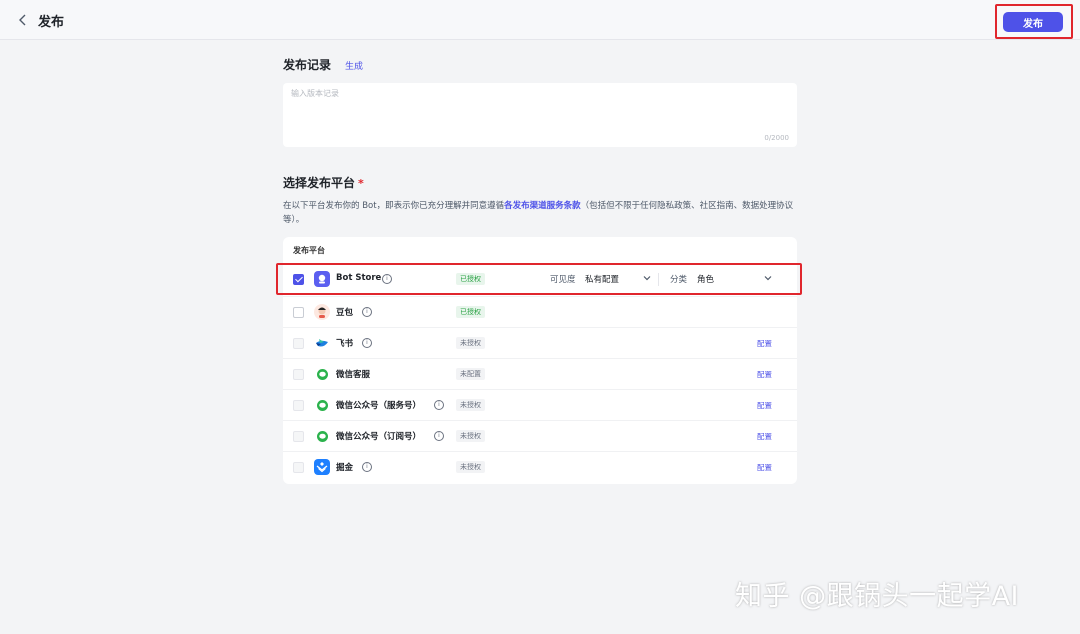 This screenshot has width=1080, height=634. Describe the element at coordinates (319, 183) in the screenshot. I see `platform-section-title-text: 选择发布平台` at that location.